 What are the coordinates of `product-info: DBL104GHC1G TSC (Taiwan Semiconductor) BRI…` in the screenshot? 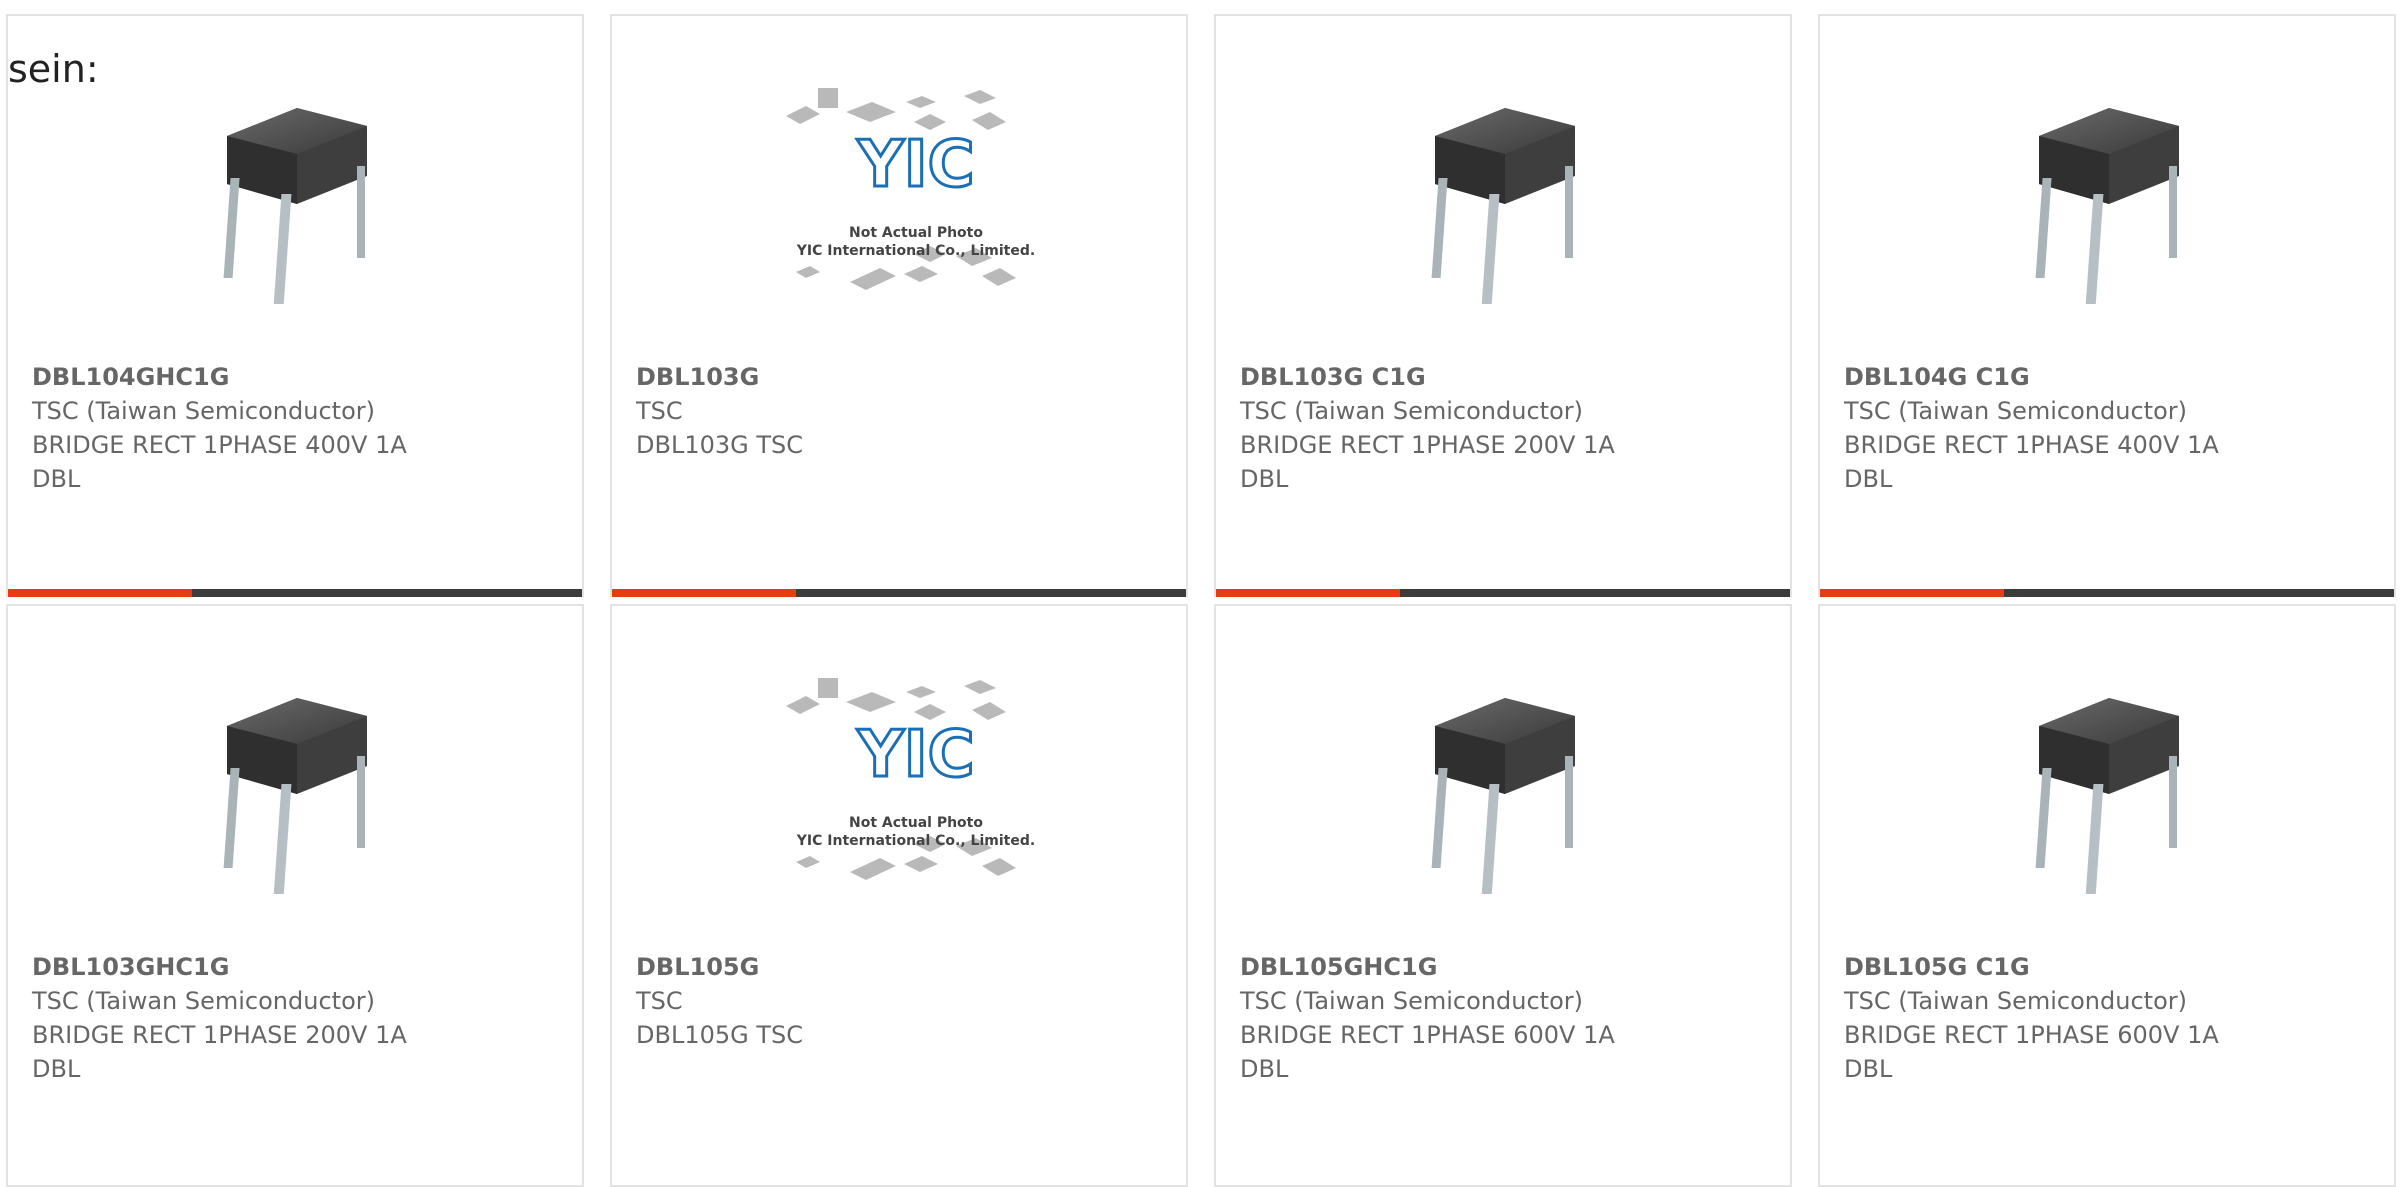 It's located at (219, 428).